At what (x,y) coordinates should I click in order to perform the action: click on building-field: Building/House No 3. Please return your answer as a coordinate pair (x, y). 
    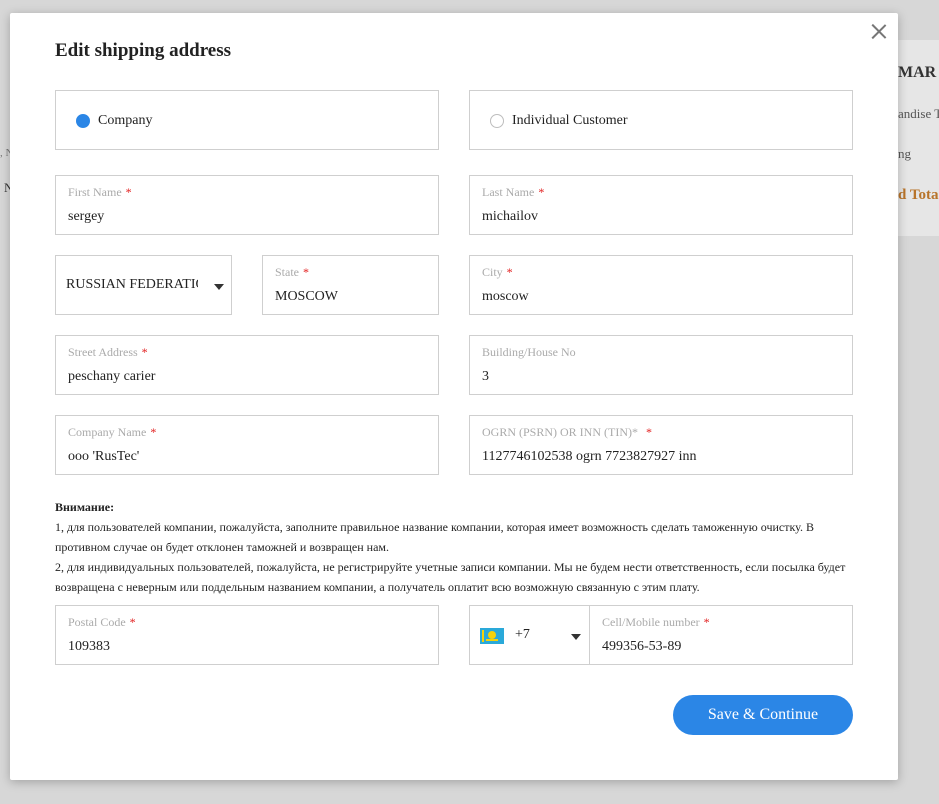
    Looking at the image, I should click on (661, 365).